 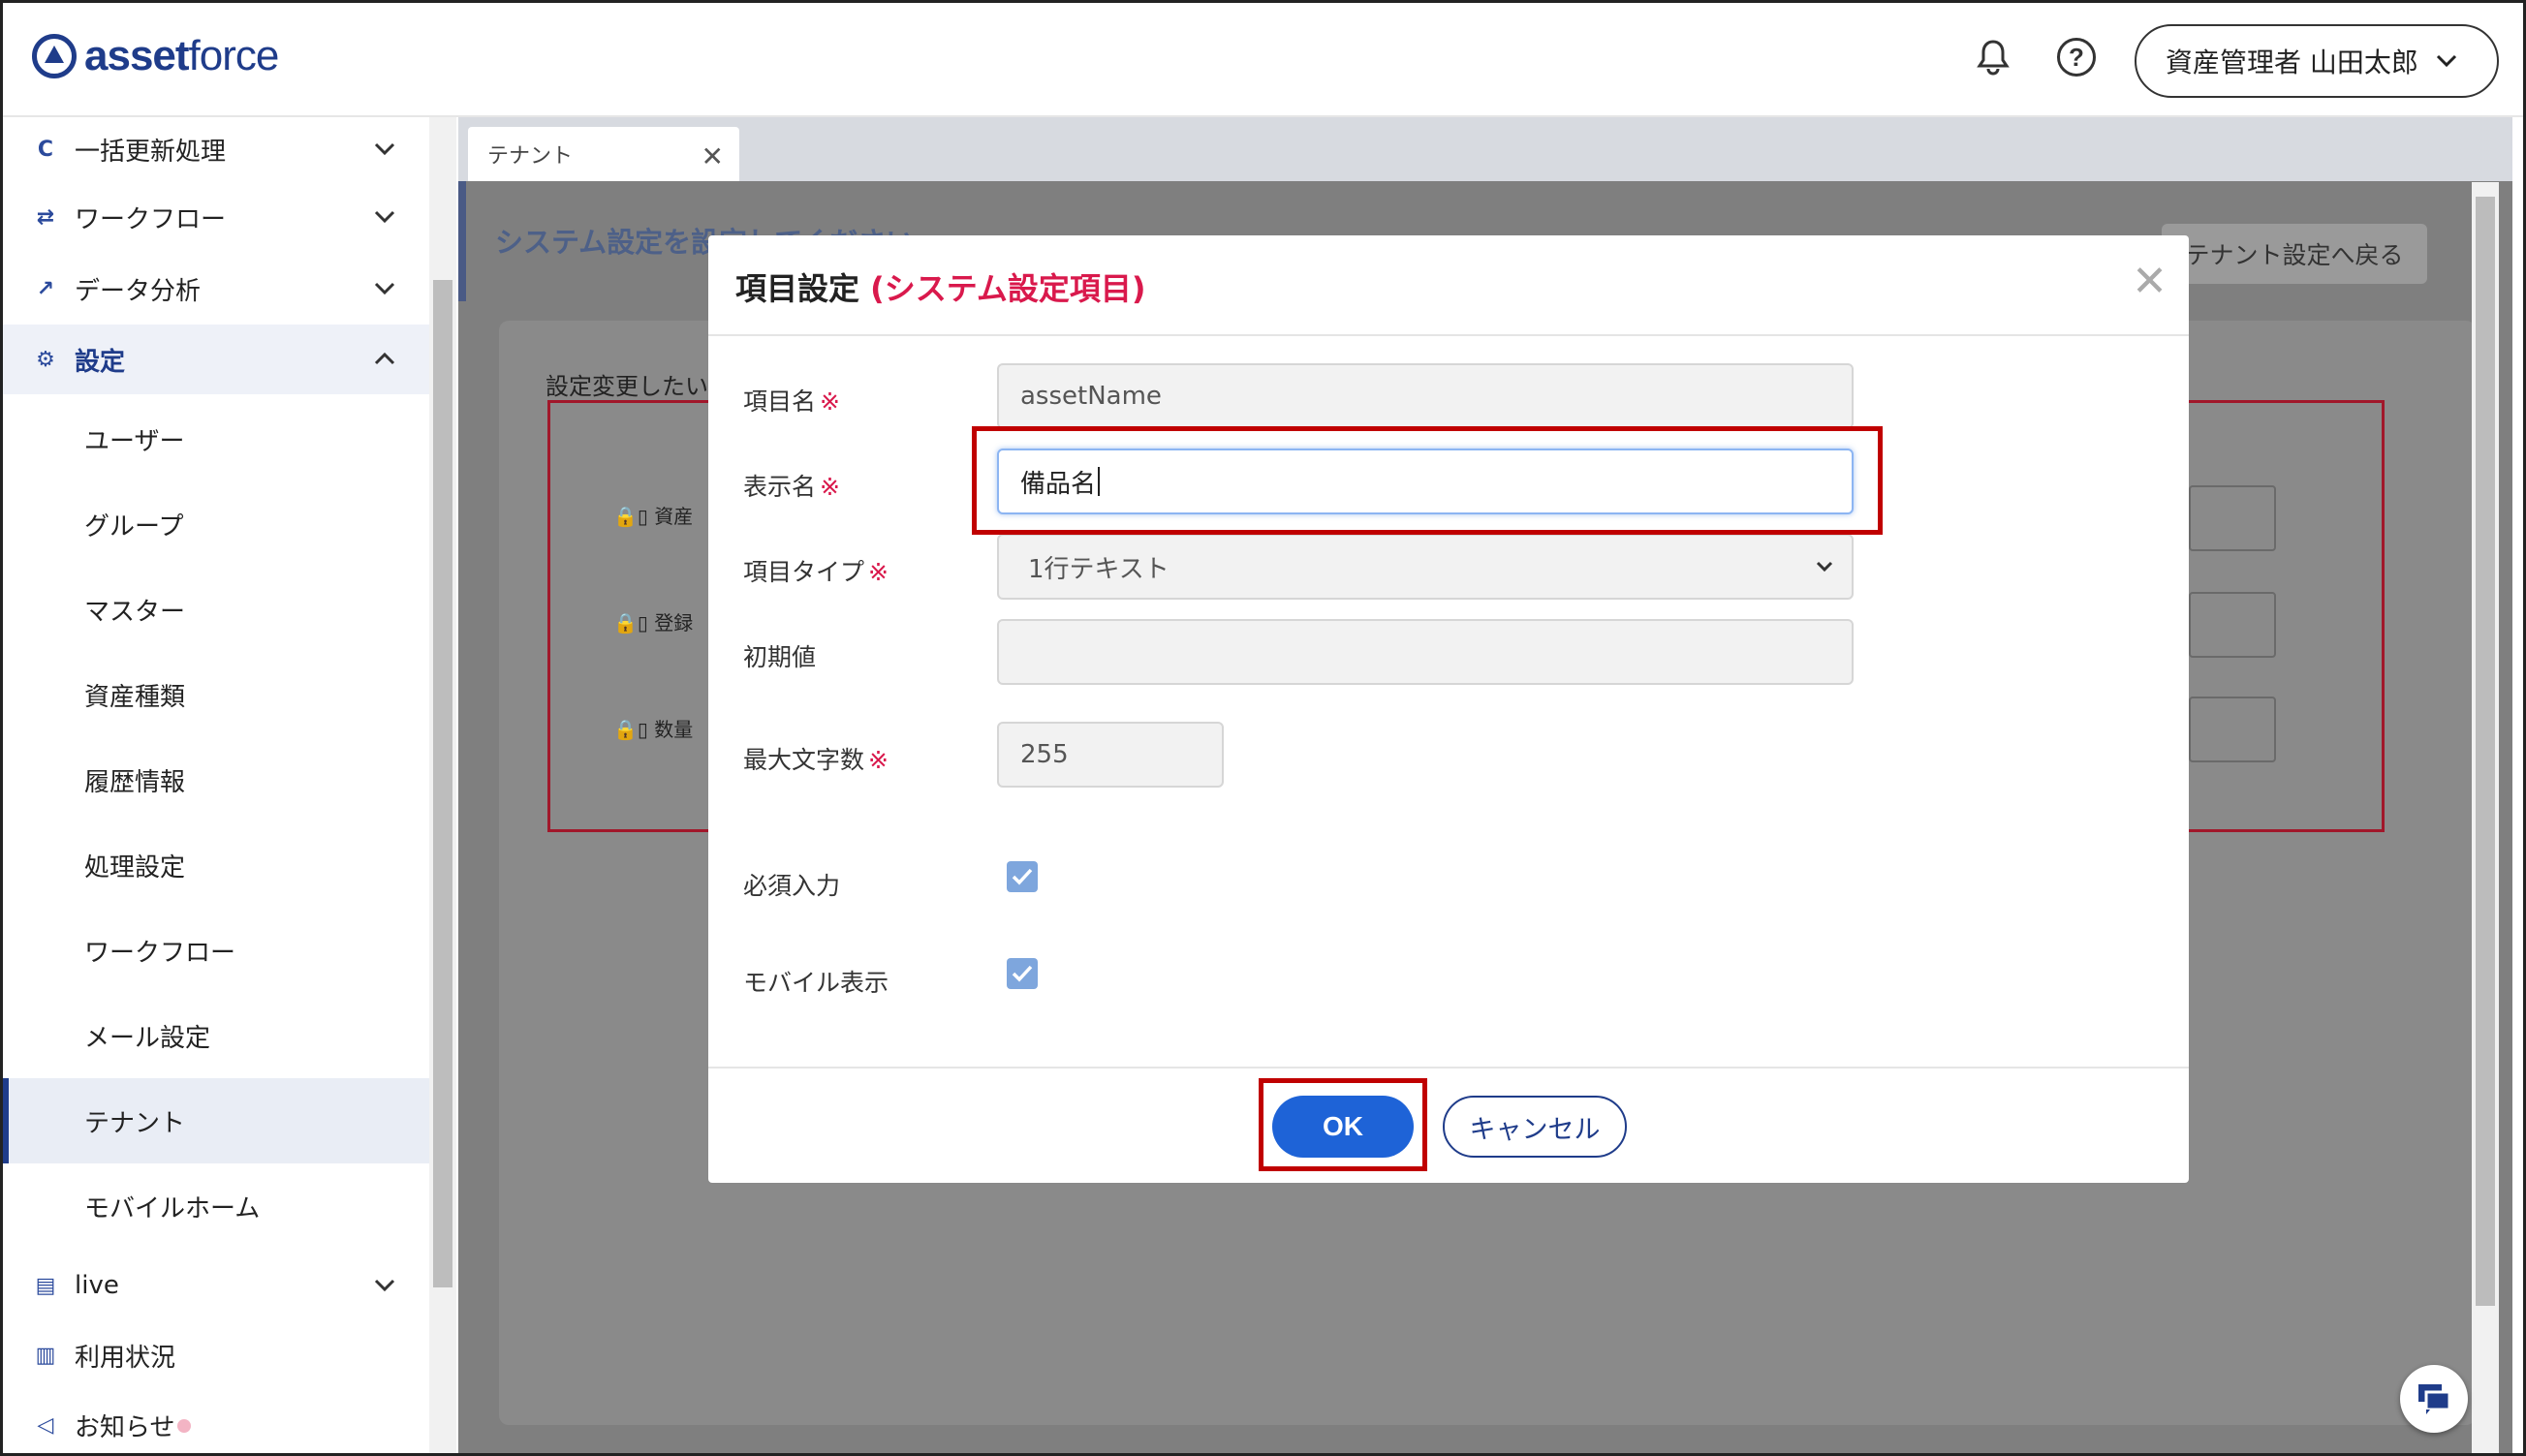 What do you see at coordinates (653, 728) in the screenshot?
I see `field-row: 🔒▯ 数量` at bounding box center [653, 728].